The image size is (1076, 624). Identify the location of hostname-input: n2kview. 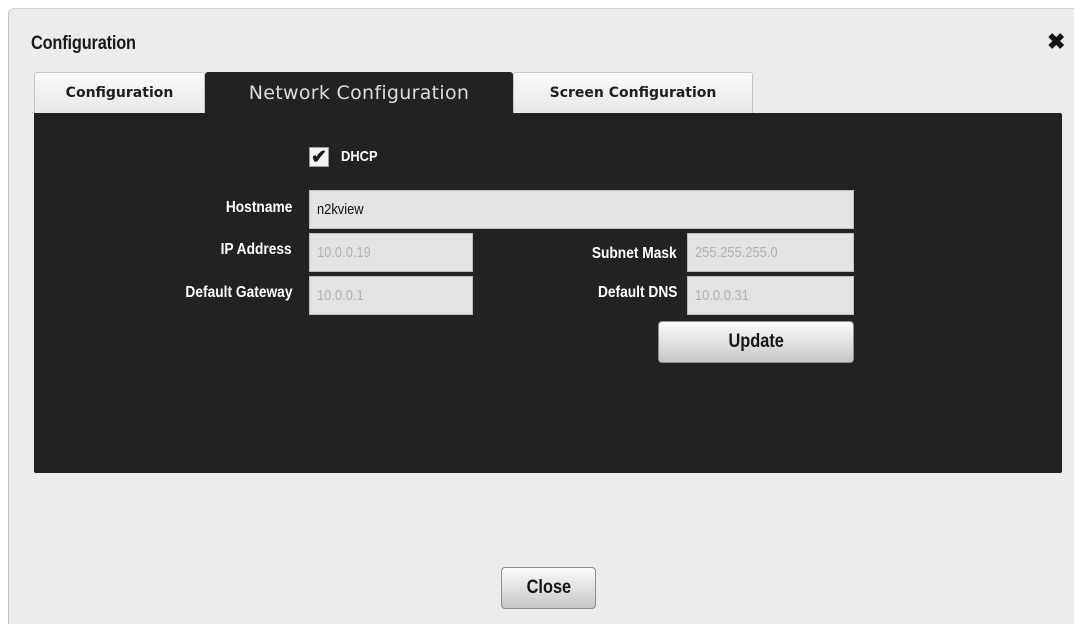
(581, 209).